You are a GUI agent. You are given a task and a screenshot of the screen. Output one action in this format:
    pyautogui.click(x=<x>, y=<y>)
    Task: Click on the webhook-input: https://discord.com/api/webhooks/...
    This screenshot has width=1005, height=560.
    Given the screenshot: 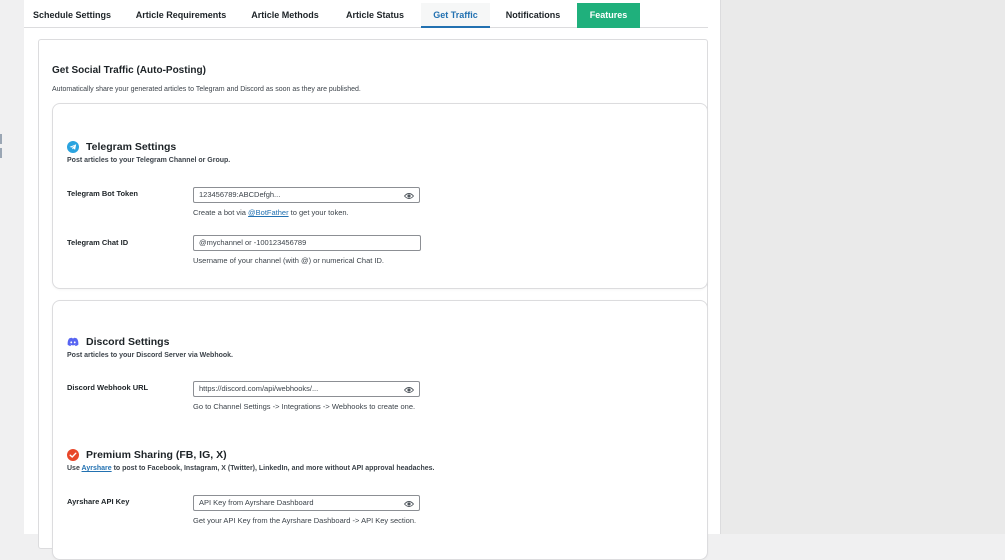 What is the action you would take?
    pyautogui.click(x=306, y=389)
    